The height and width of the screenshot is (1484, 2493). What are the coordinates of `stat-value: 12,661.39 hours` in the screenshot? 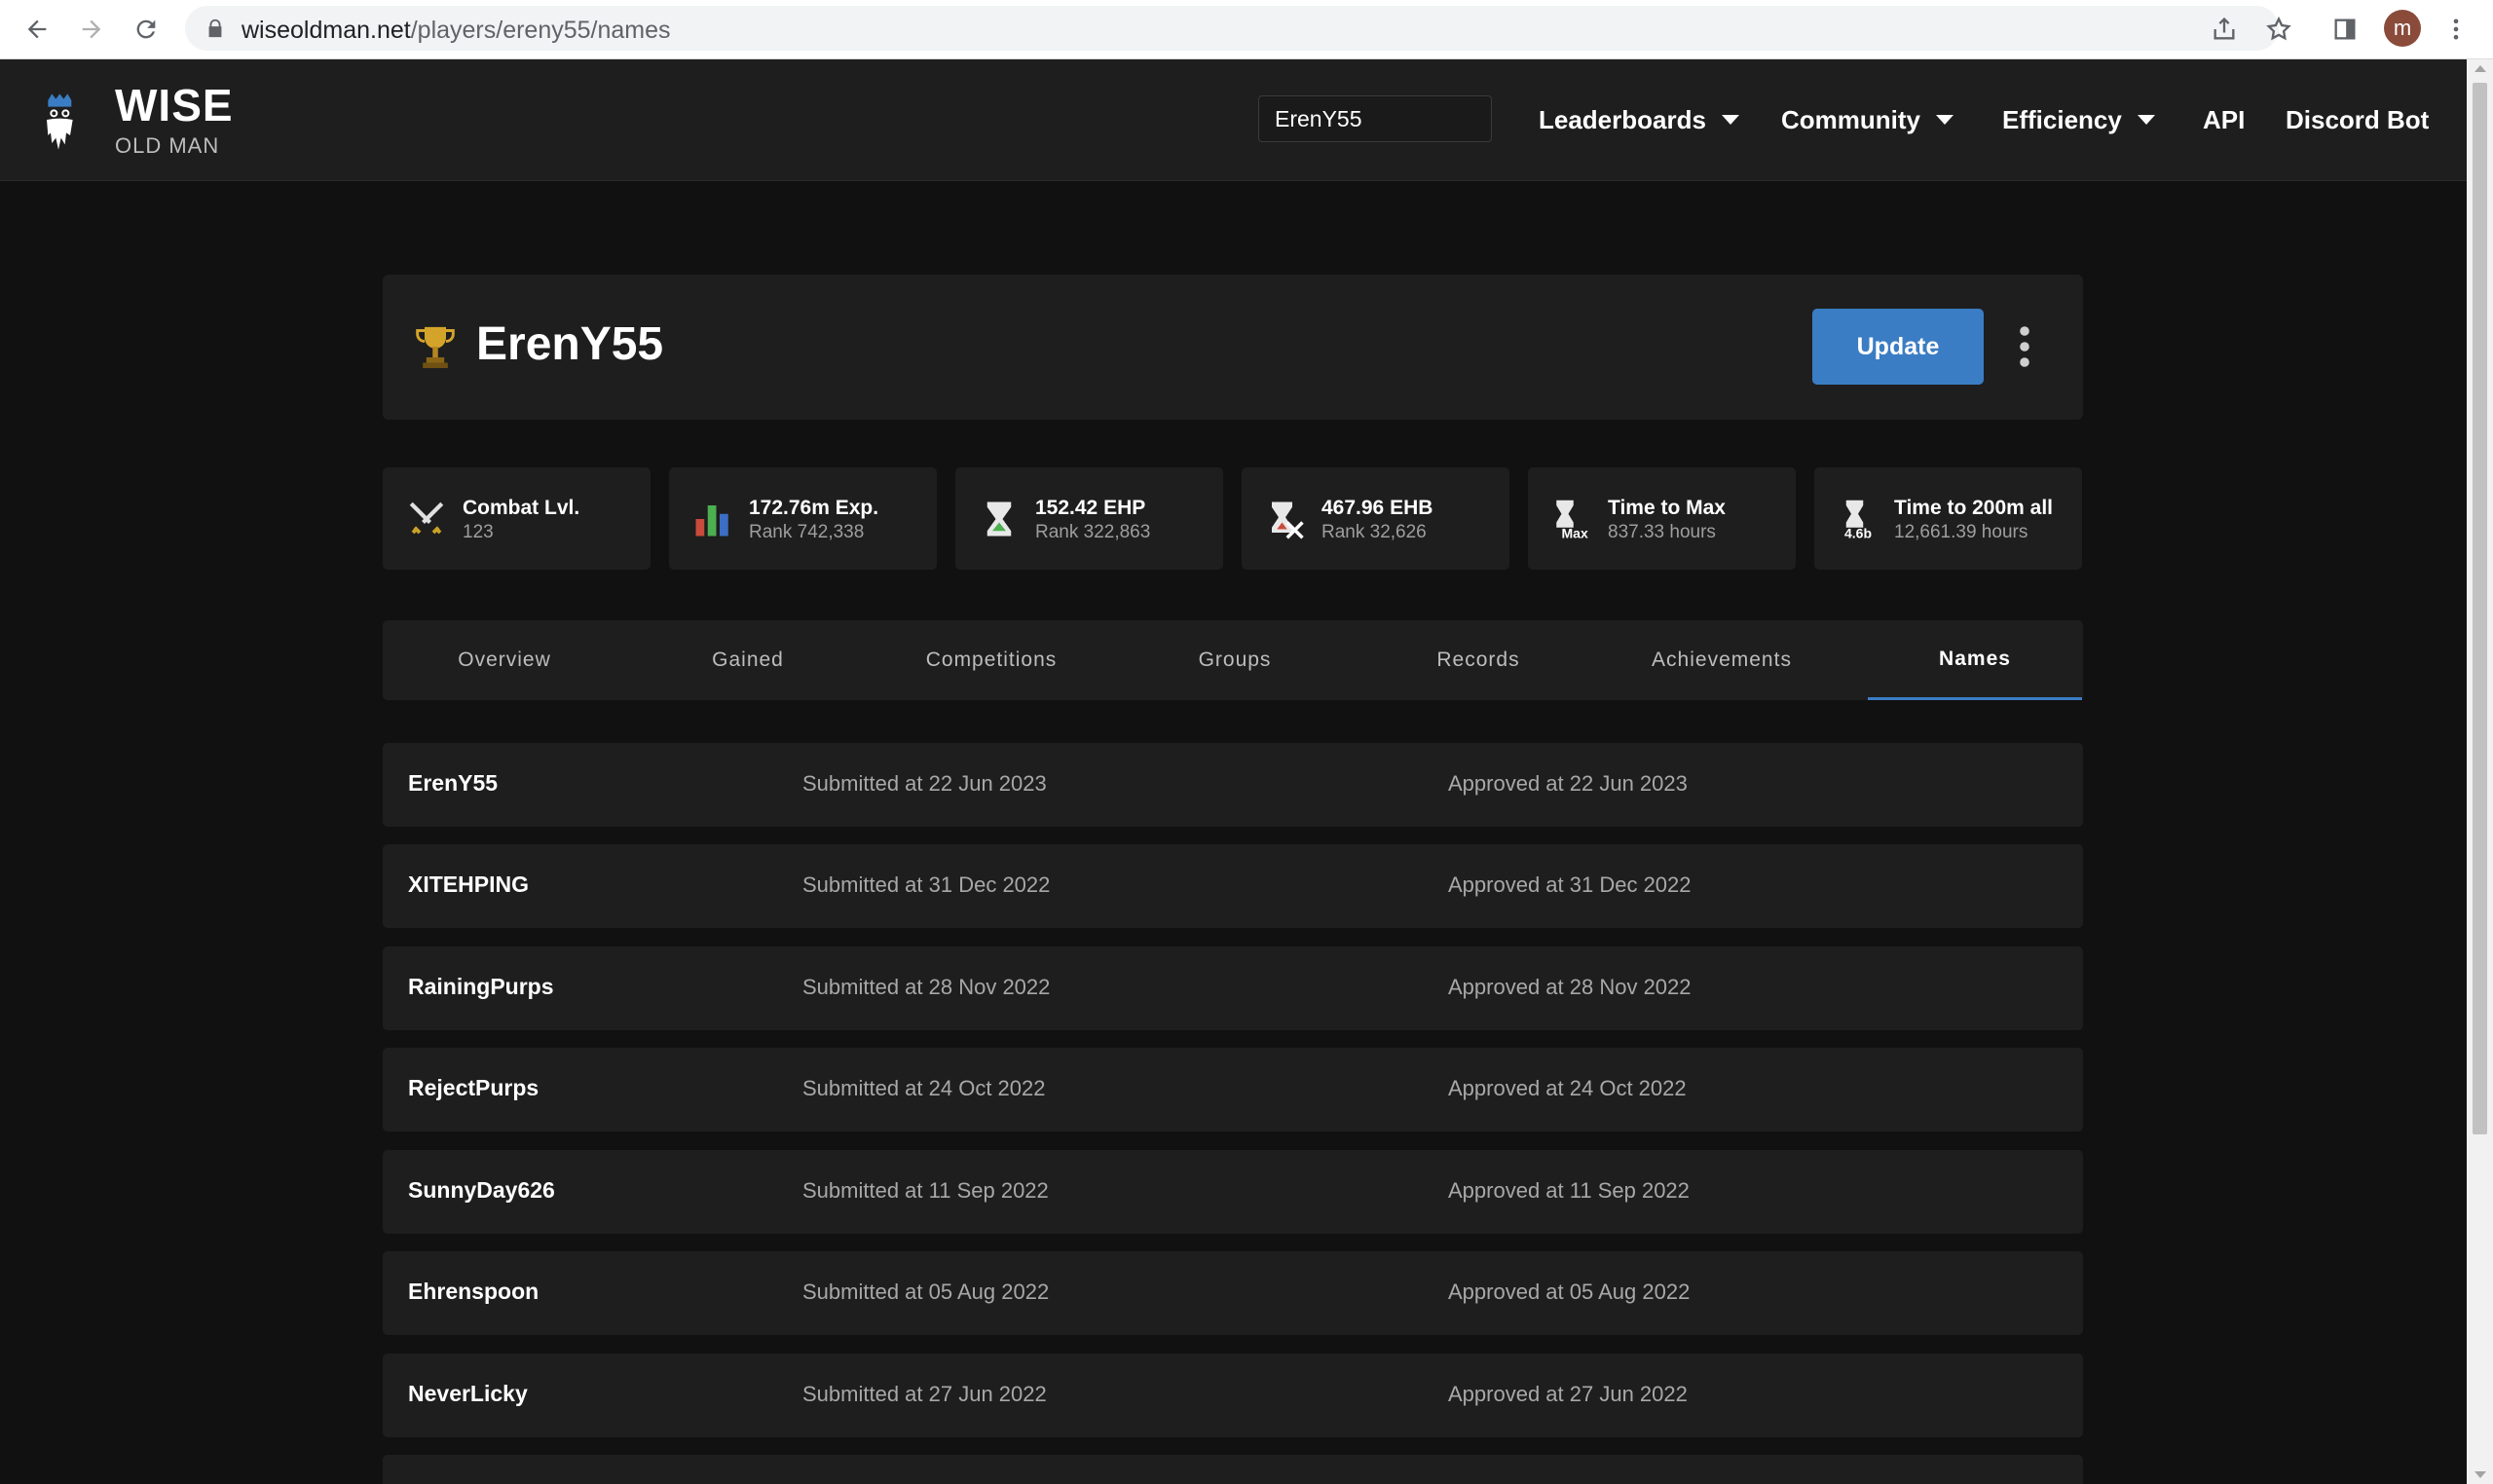 It's located at (1961, 532).